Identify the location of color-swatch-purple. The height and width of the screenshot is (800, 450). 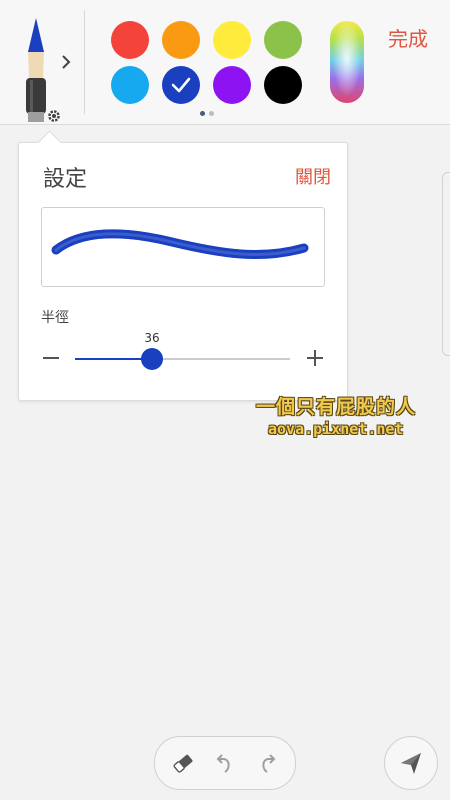
(232, 85).